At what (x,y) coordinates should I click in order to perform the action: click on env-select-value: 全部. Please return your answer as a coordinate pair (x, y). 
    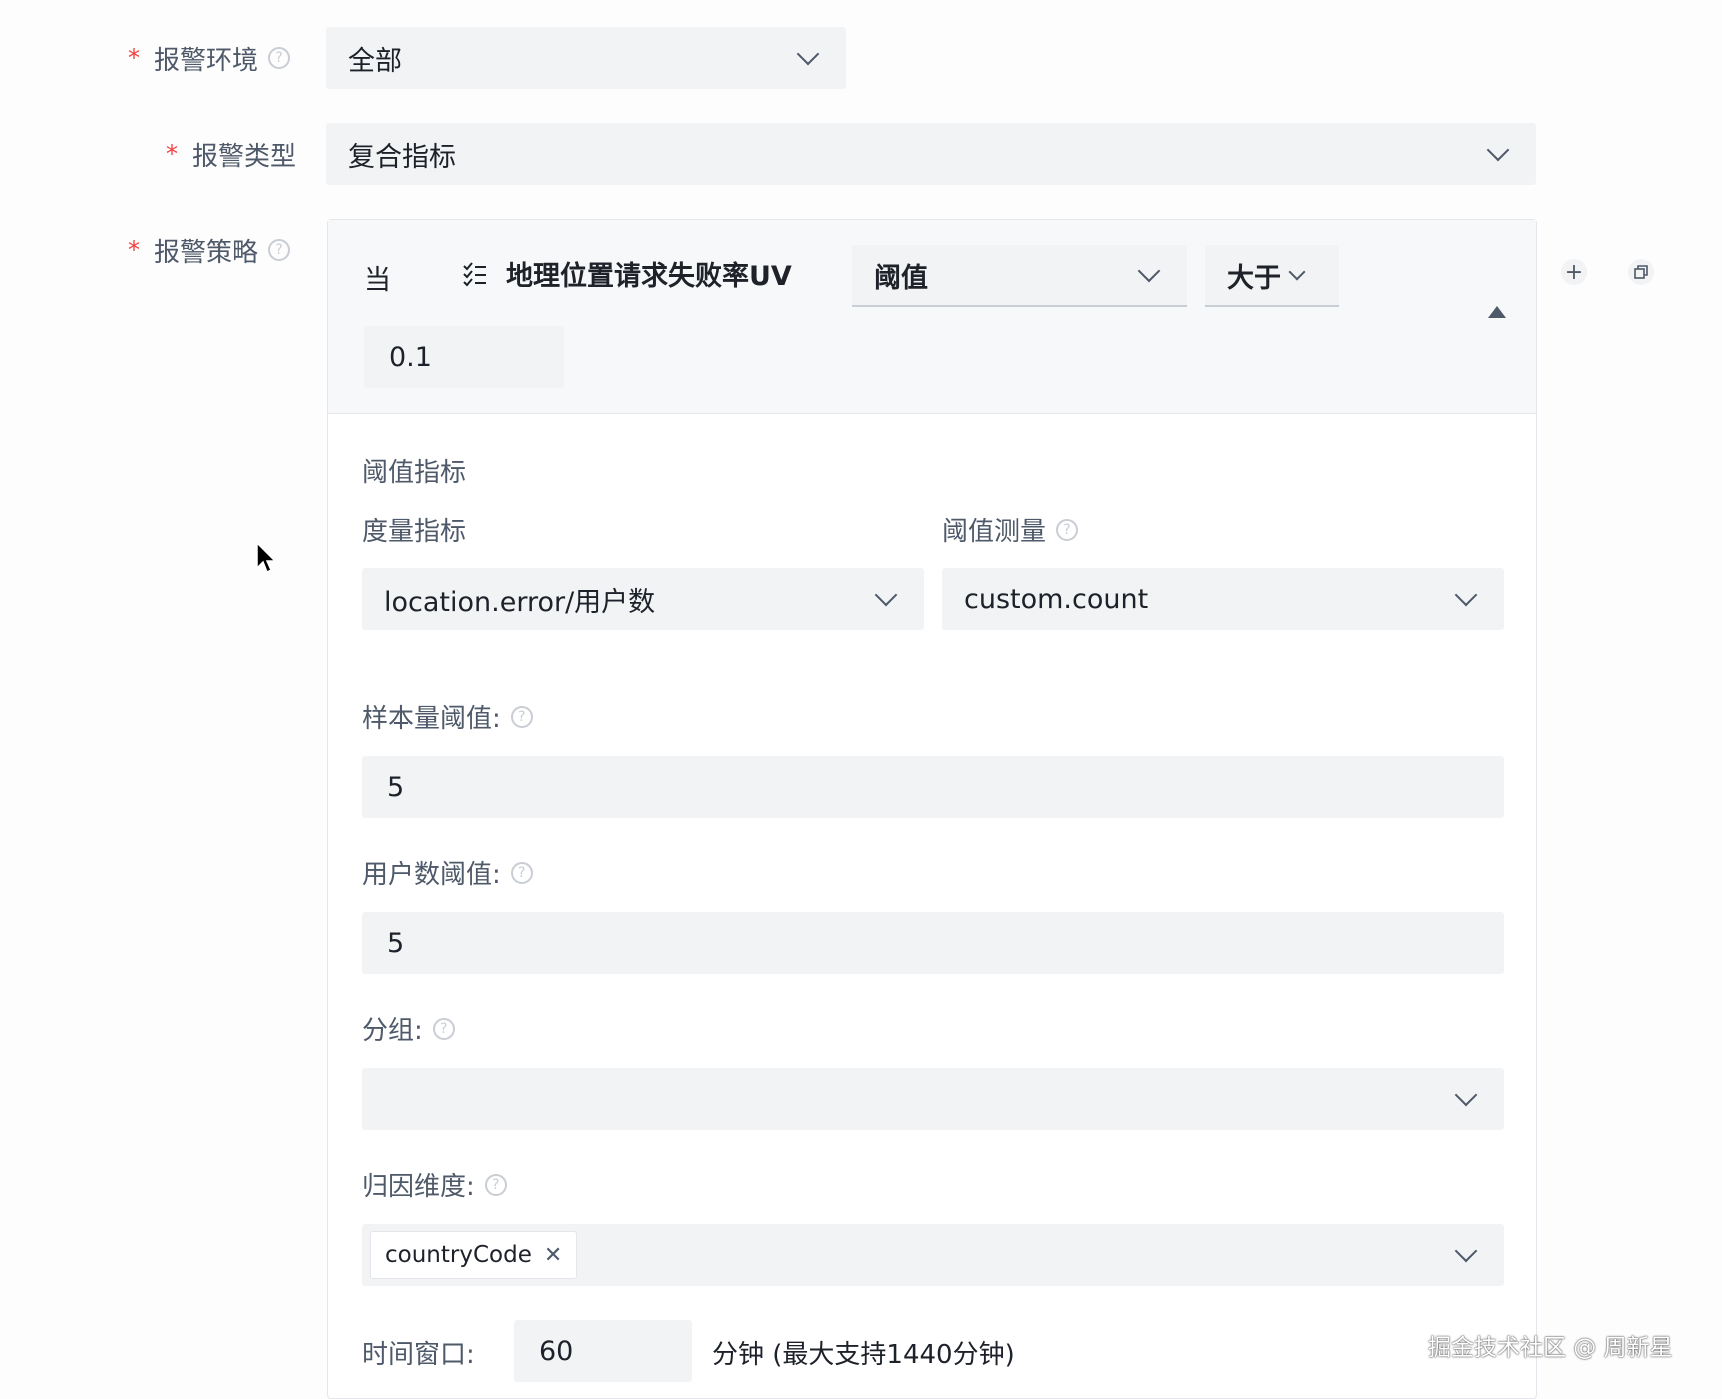
    Looking at the image, I should click on (375, 61).